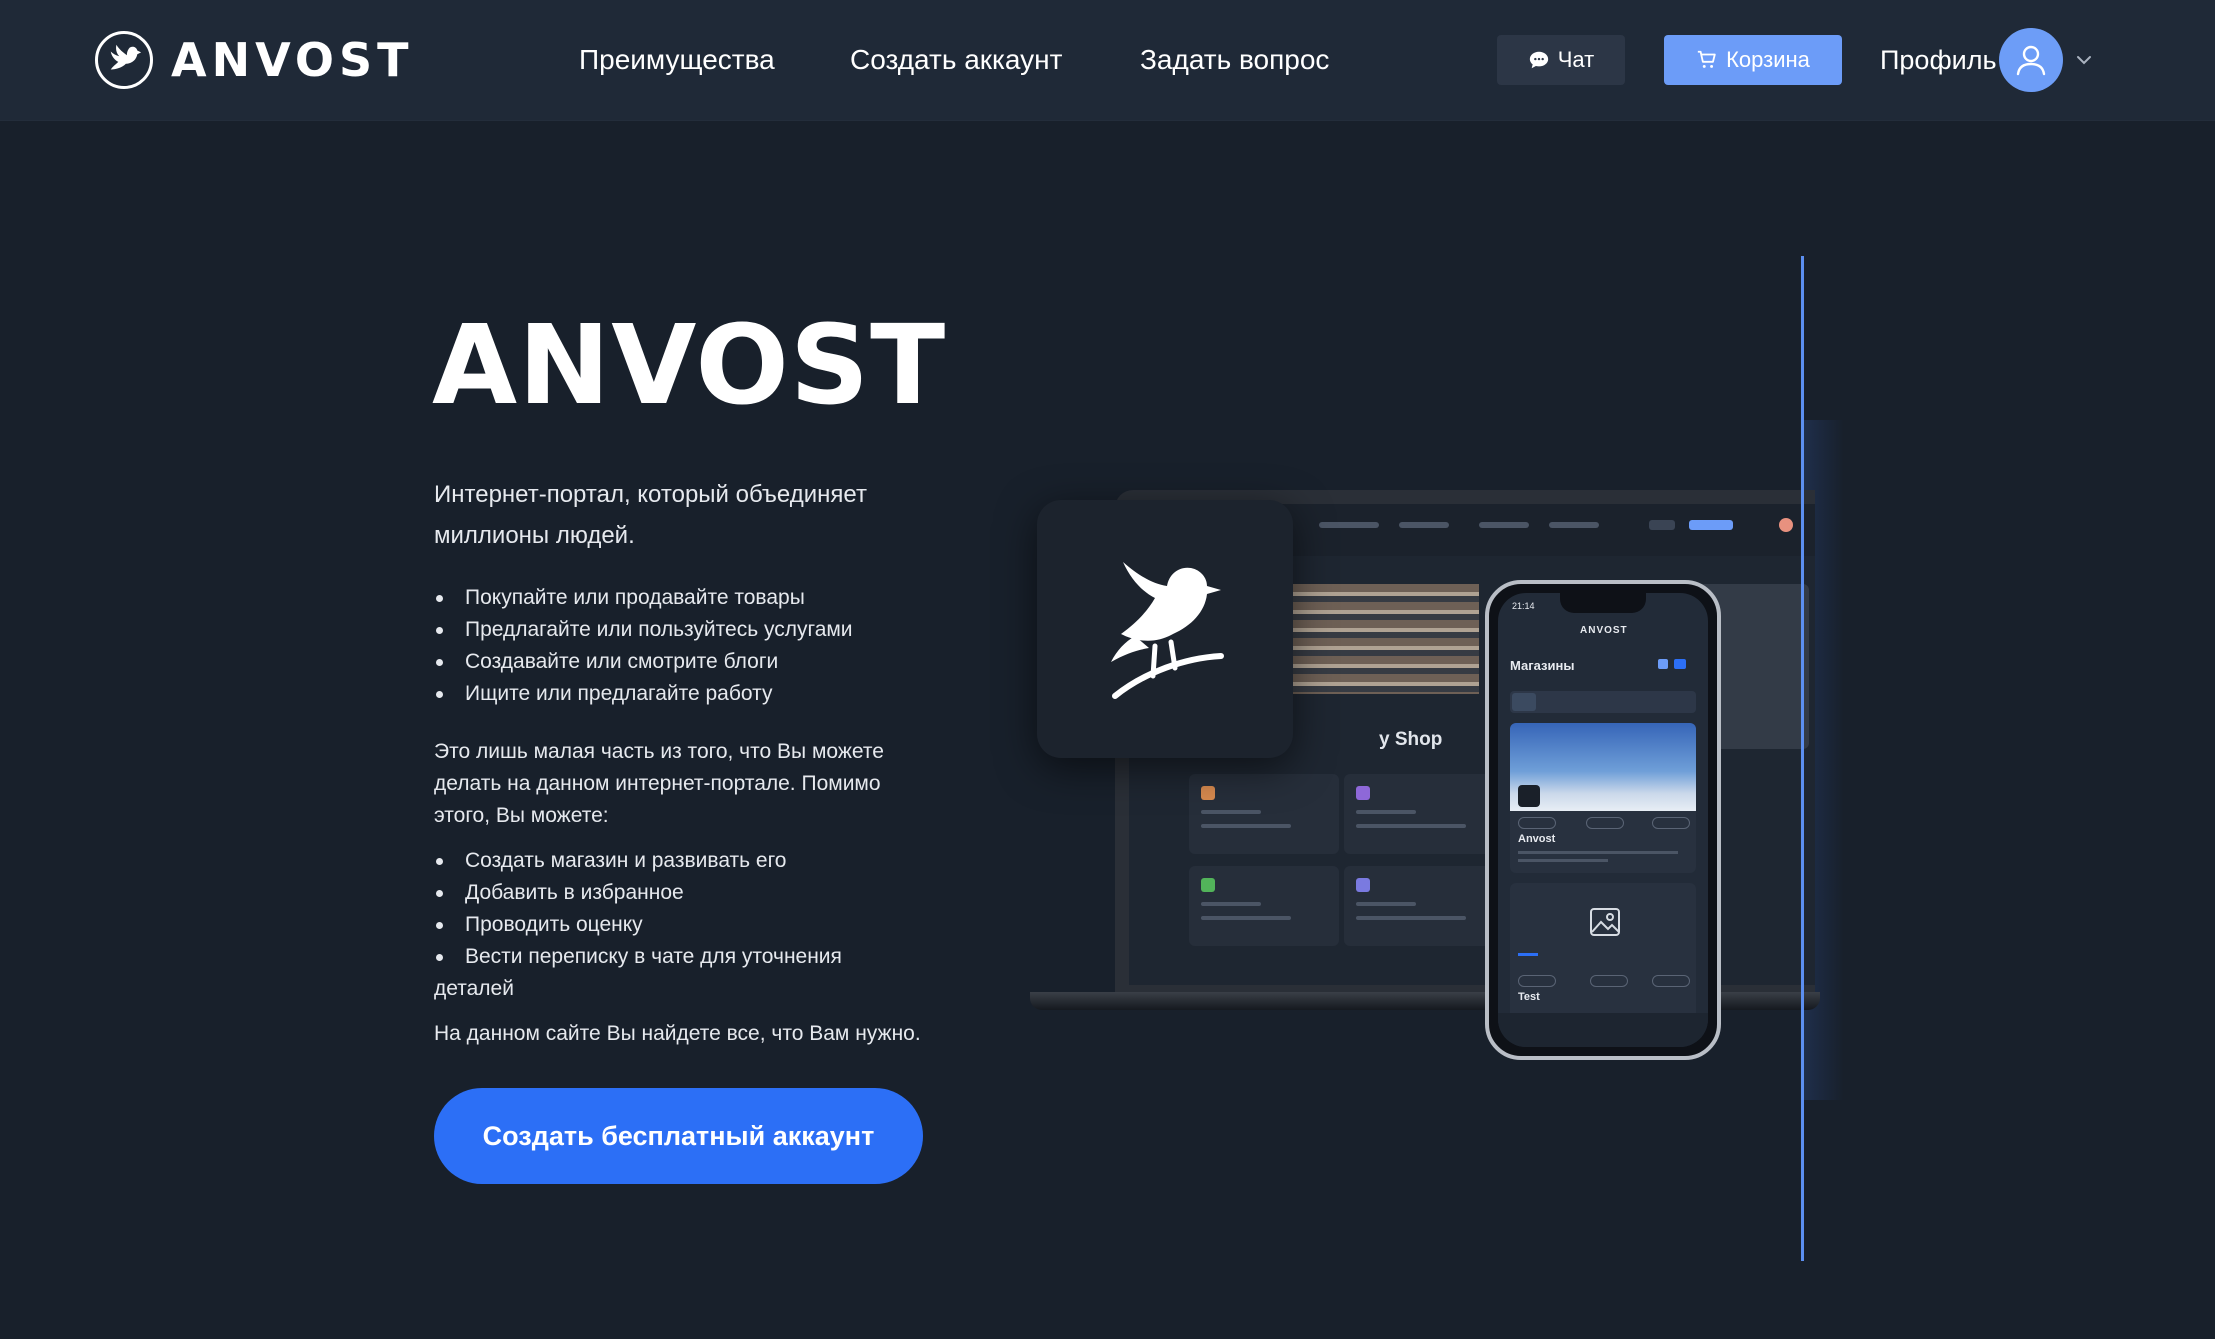 This screenshot has height=1339, width=2215. Describe the element at coordinates (1542, 665) in the screenshot. I see `phone-heading: Магазины` at that location.